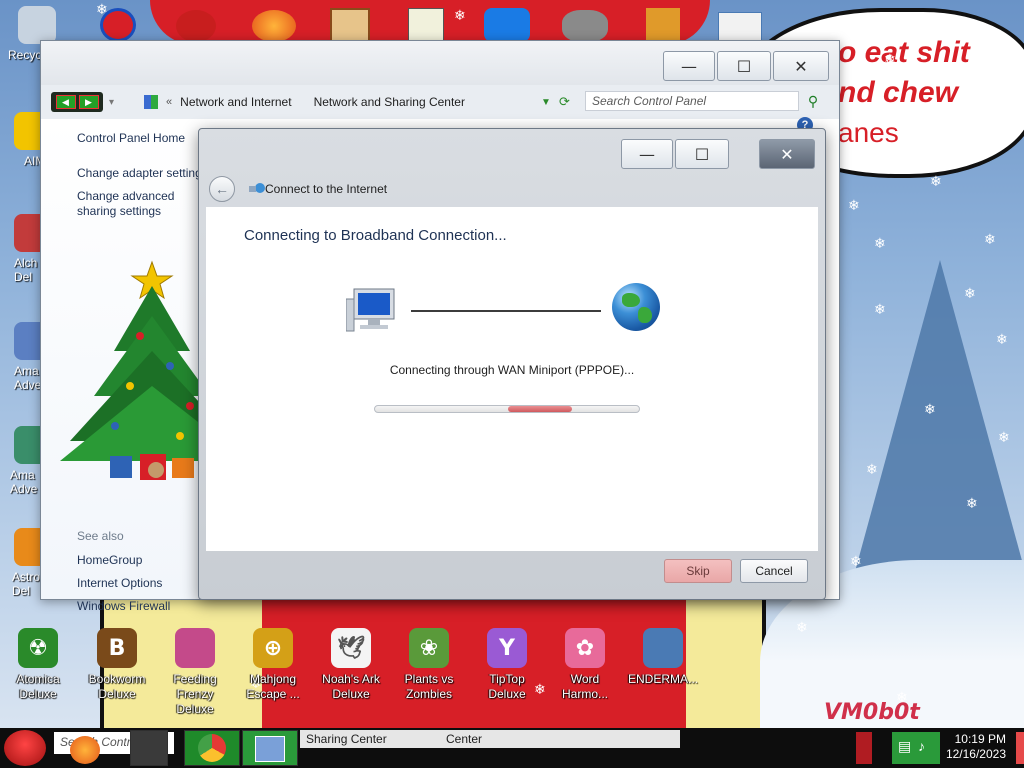 The image size is (1024, 768). What do you see at coordinates (351, 686) in the screenshot?
I see `desktop-icon-label: Noah's Ark Deluxe` at bounding box center [351, 686].